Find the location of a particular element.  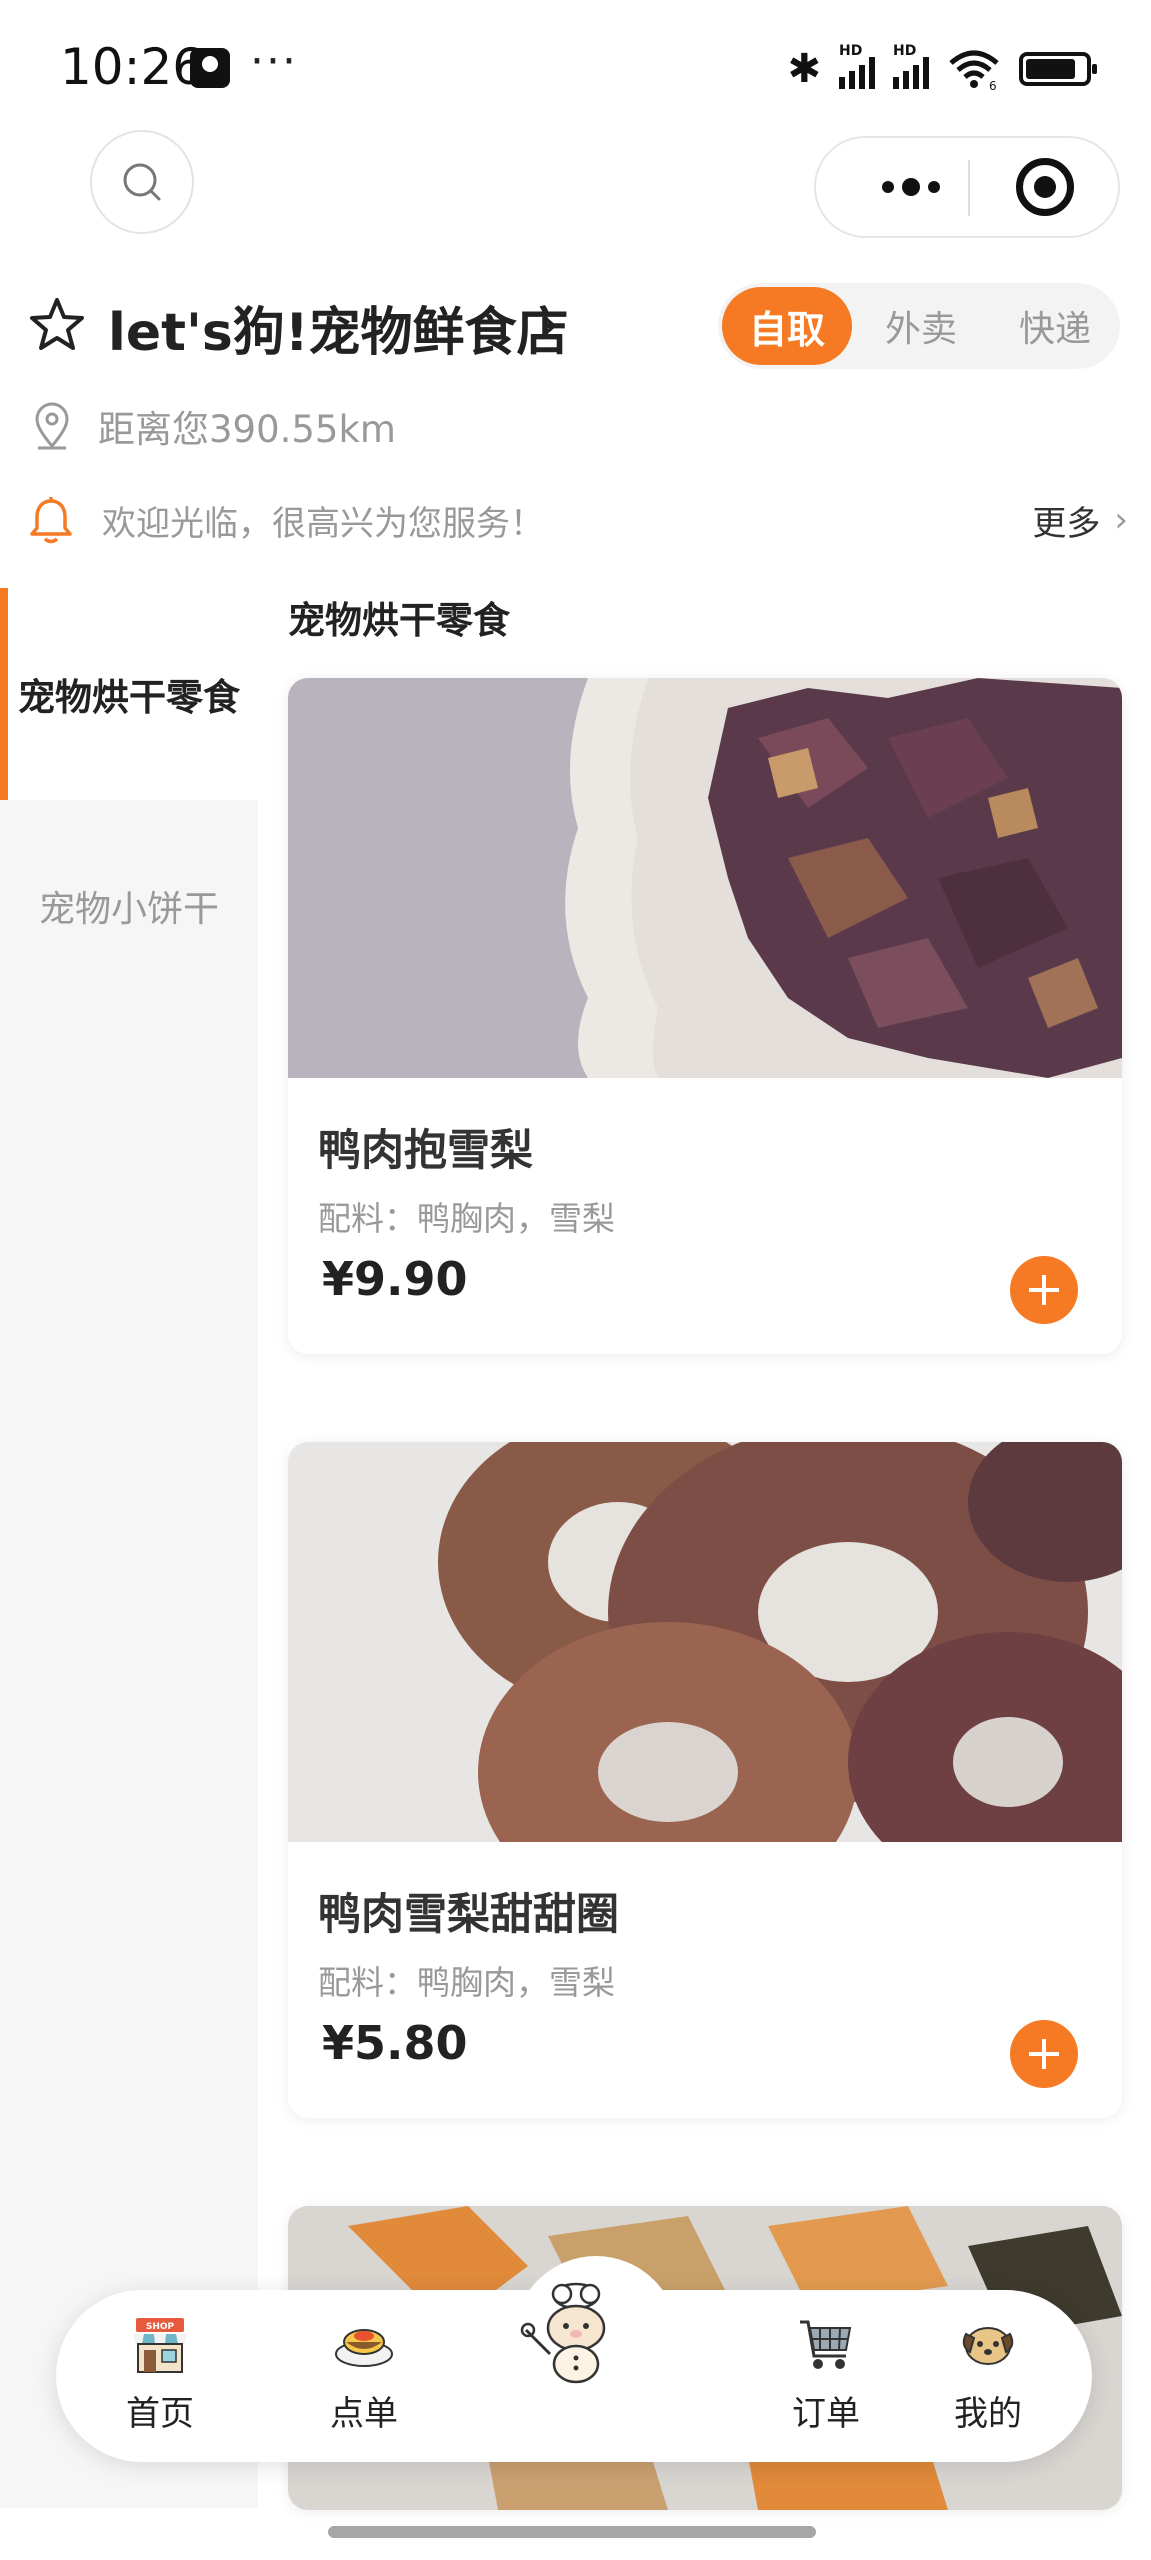

sidebar-item-biscuits: 宠物小饼干 is located at coordinates (129, 906).